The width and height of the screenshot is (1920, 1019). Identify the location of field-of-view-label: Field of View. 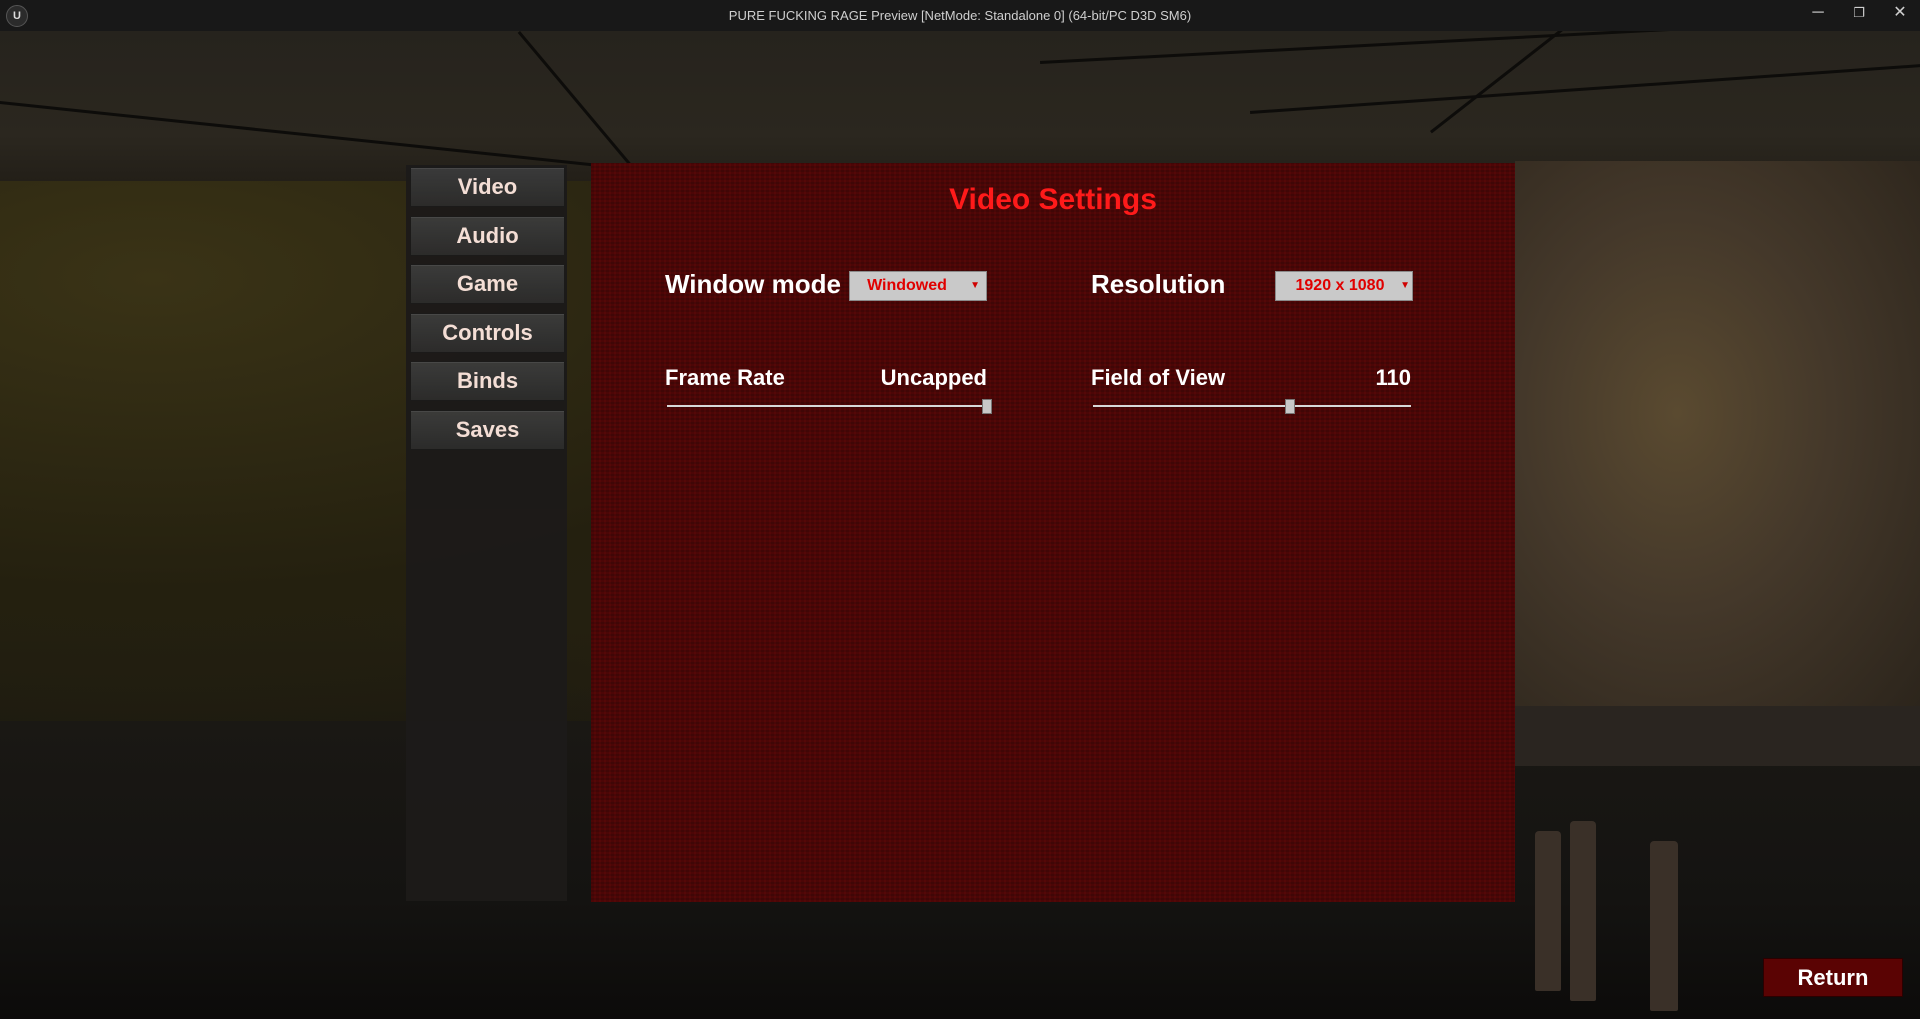
(1158, 377).